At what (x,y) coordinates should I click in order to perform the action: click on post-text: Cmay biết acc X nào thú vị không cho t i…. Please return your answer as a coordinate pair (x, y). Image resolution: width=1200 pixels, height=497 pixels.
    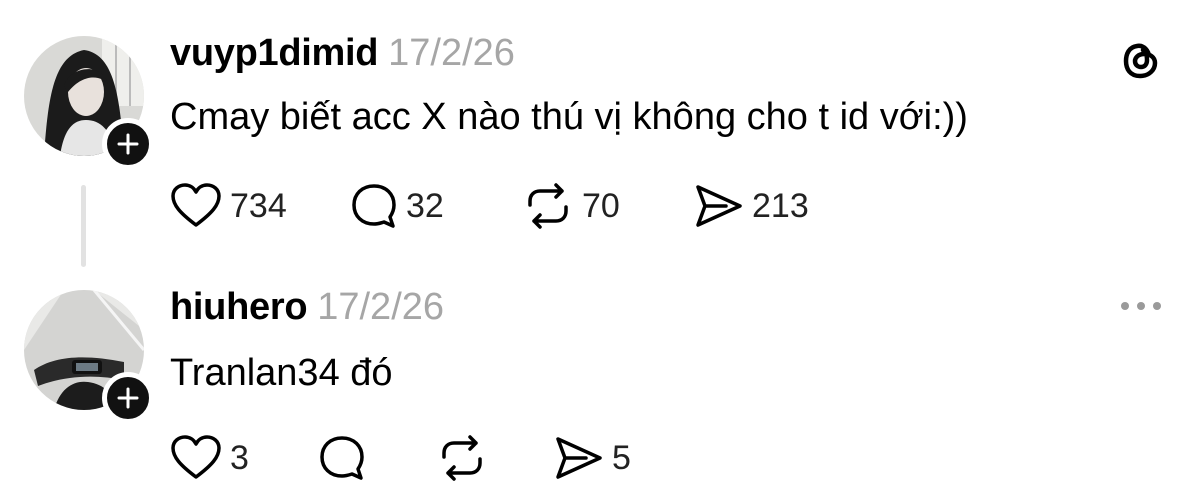
    Looking at the image, I should click on (569, 117).